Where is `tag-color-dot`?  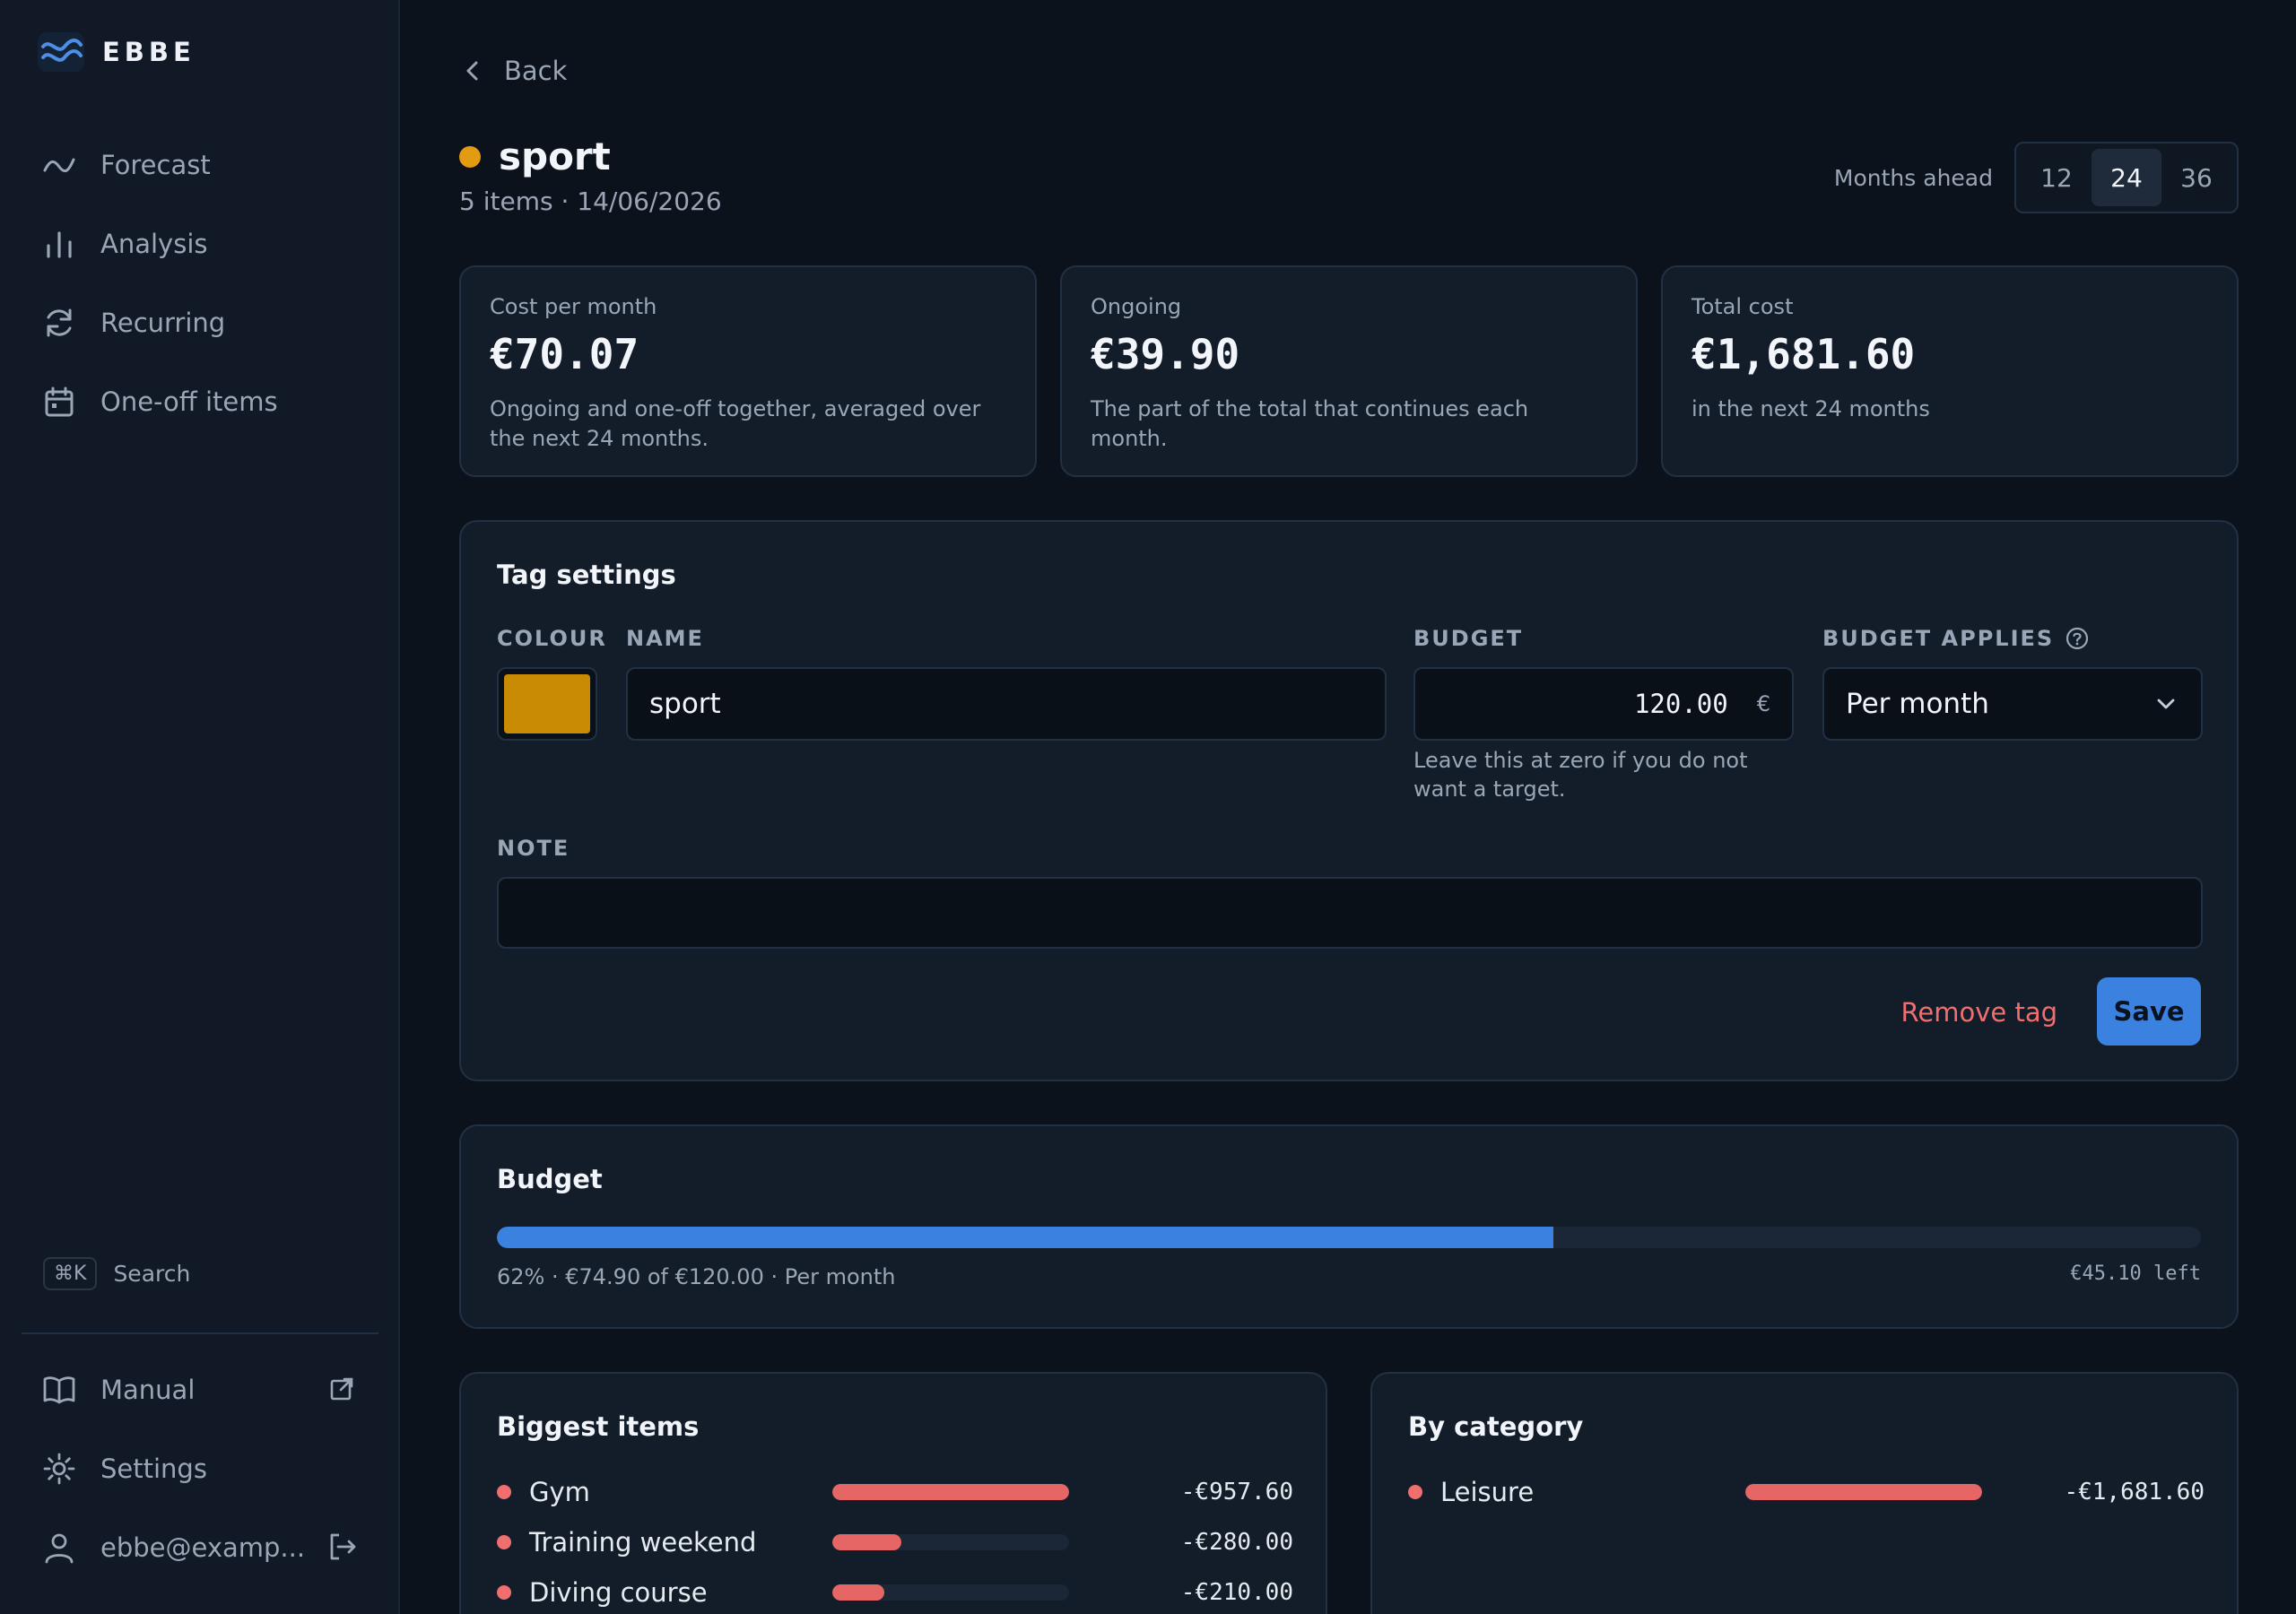
tag-color-dot is located at coordinates (470, 156).